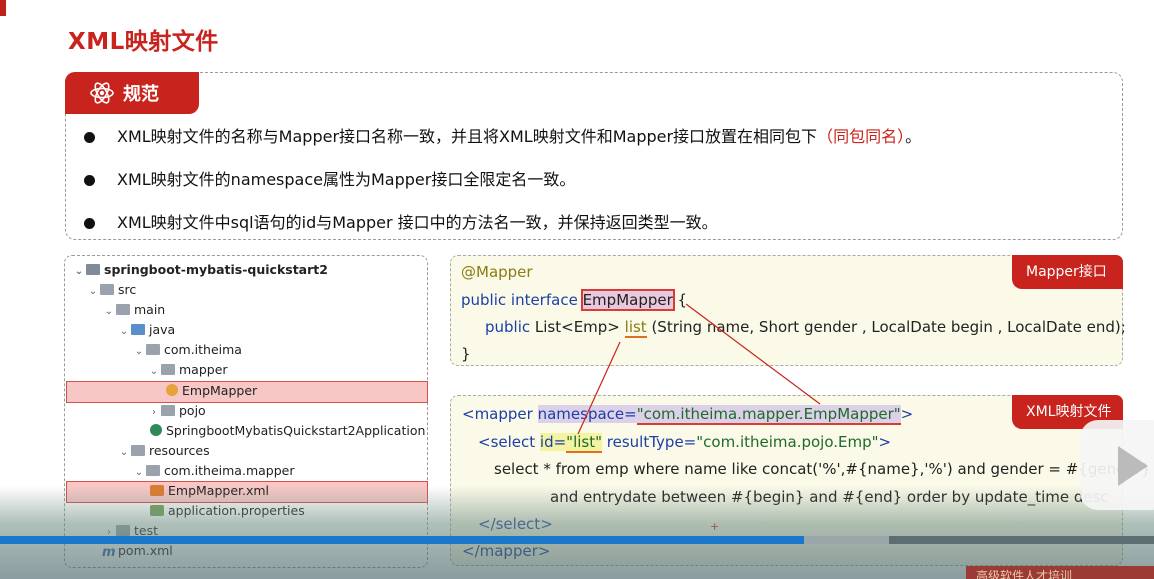  I want to click on cursor-plus-icon: +, so click(714, 526).